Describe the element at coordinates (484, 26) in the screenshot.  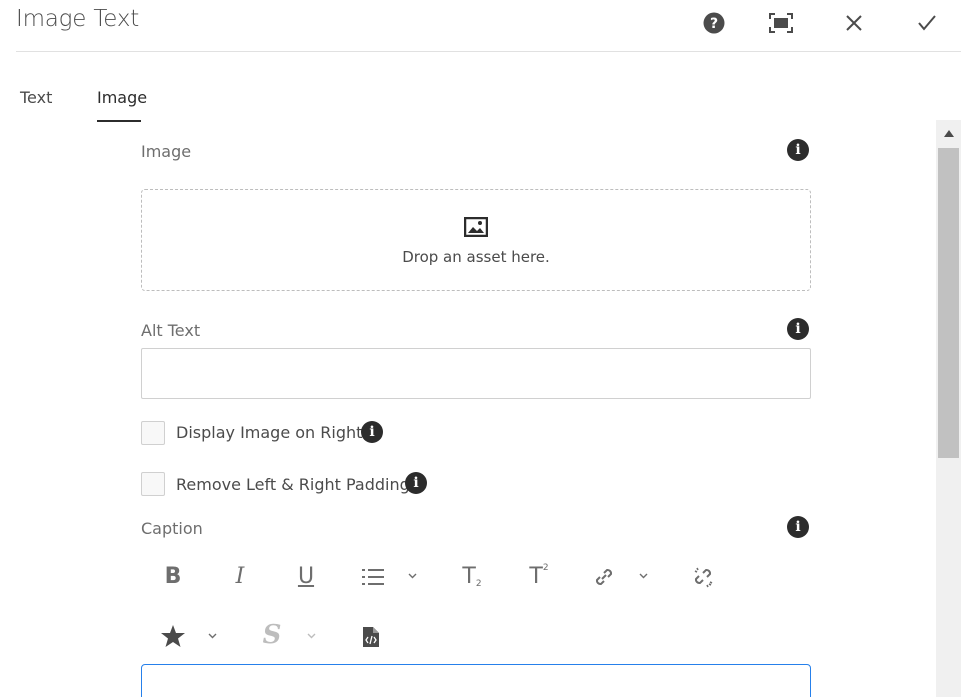
I see `dialog-header: Image Text ?` at that location.